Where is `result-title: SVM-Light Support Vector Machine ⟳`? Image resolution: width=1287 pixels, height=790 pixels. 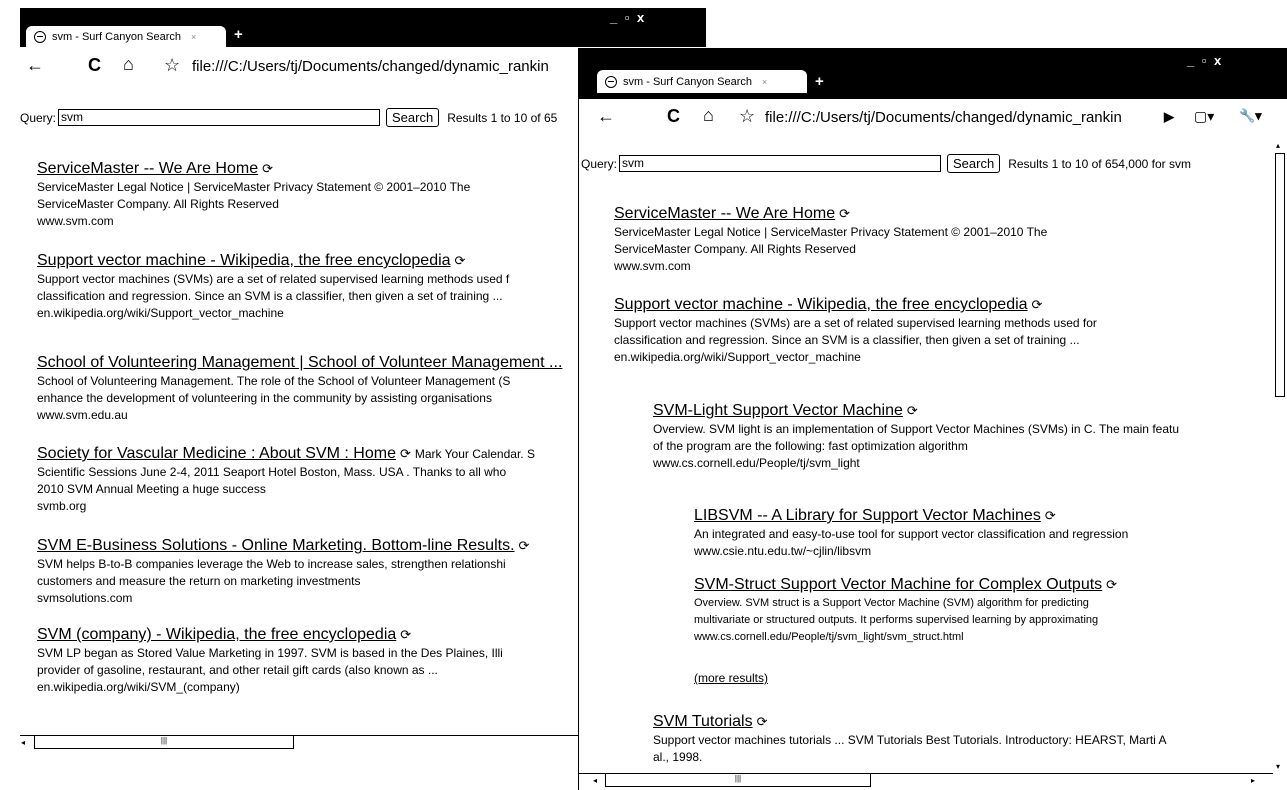 result-title: SVM-Light Support Vector Machine ⟳ is located at coordinates (916, 411).